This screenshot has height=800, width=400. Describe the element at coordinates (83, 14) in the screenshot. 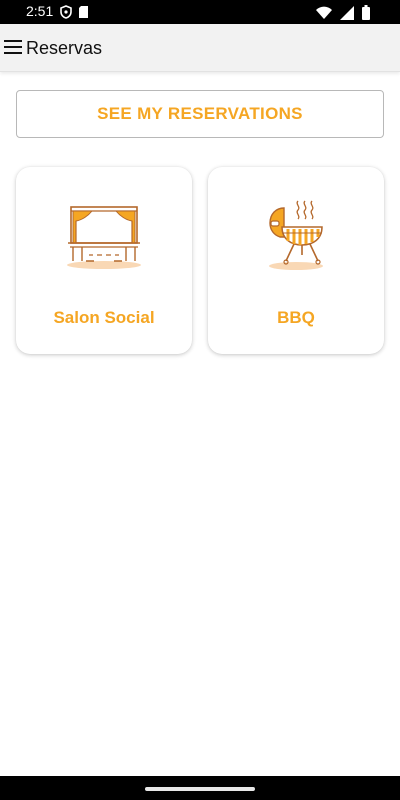

I see `sd-card-icon` at that location.